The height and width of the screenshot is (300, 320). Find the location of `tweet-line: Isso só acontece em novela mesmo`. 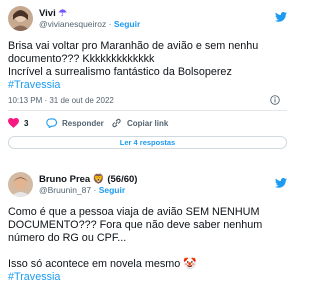

tweet-line: Isso só acontece em novela mesmo is located at coordinates (94, 264).